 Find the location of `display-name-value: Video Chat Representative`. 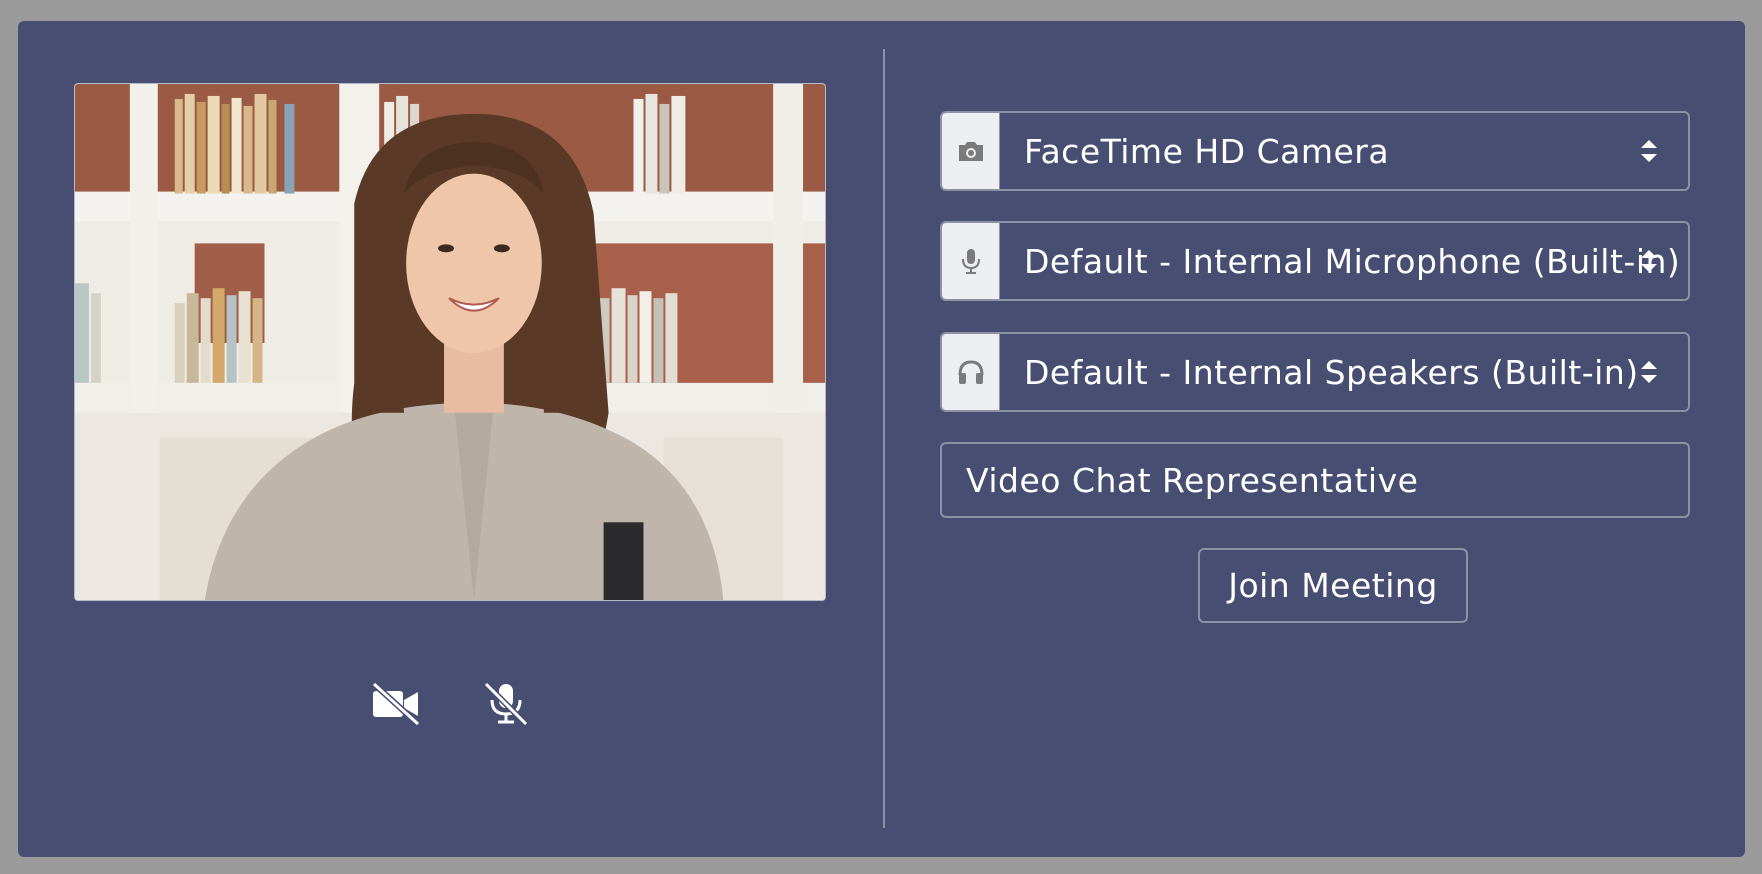

display-name-value: Video Chat Representative is located at coordinates (1192, 480).